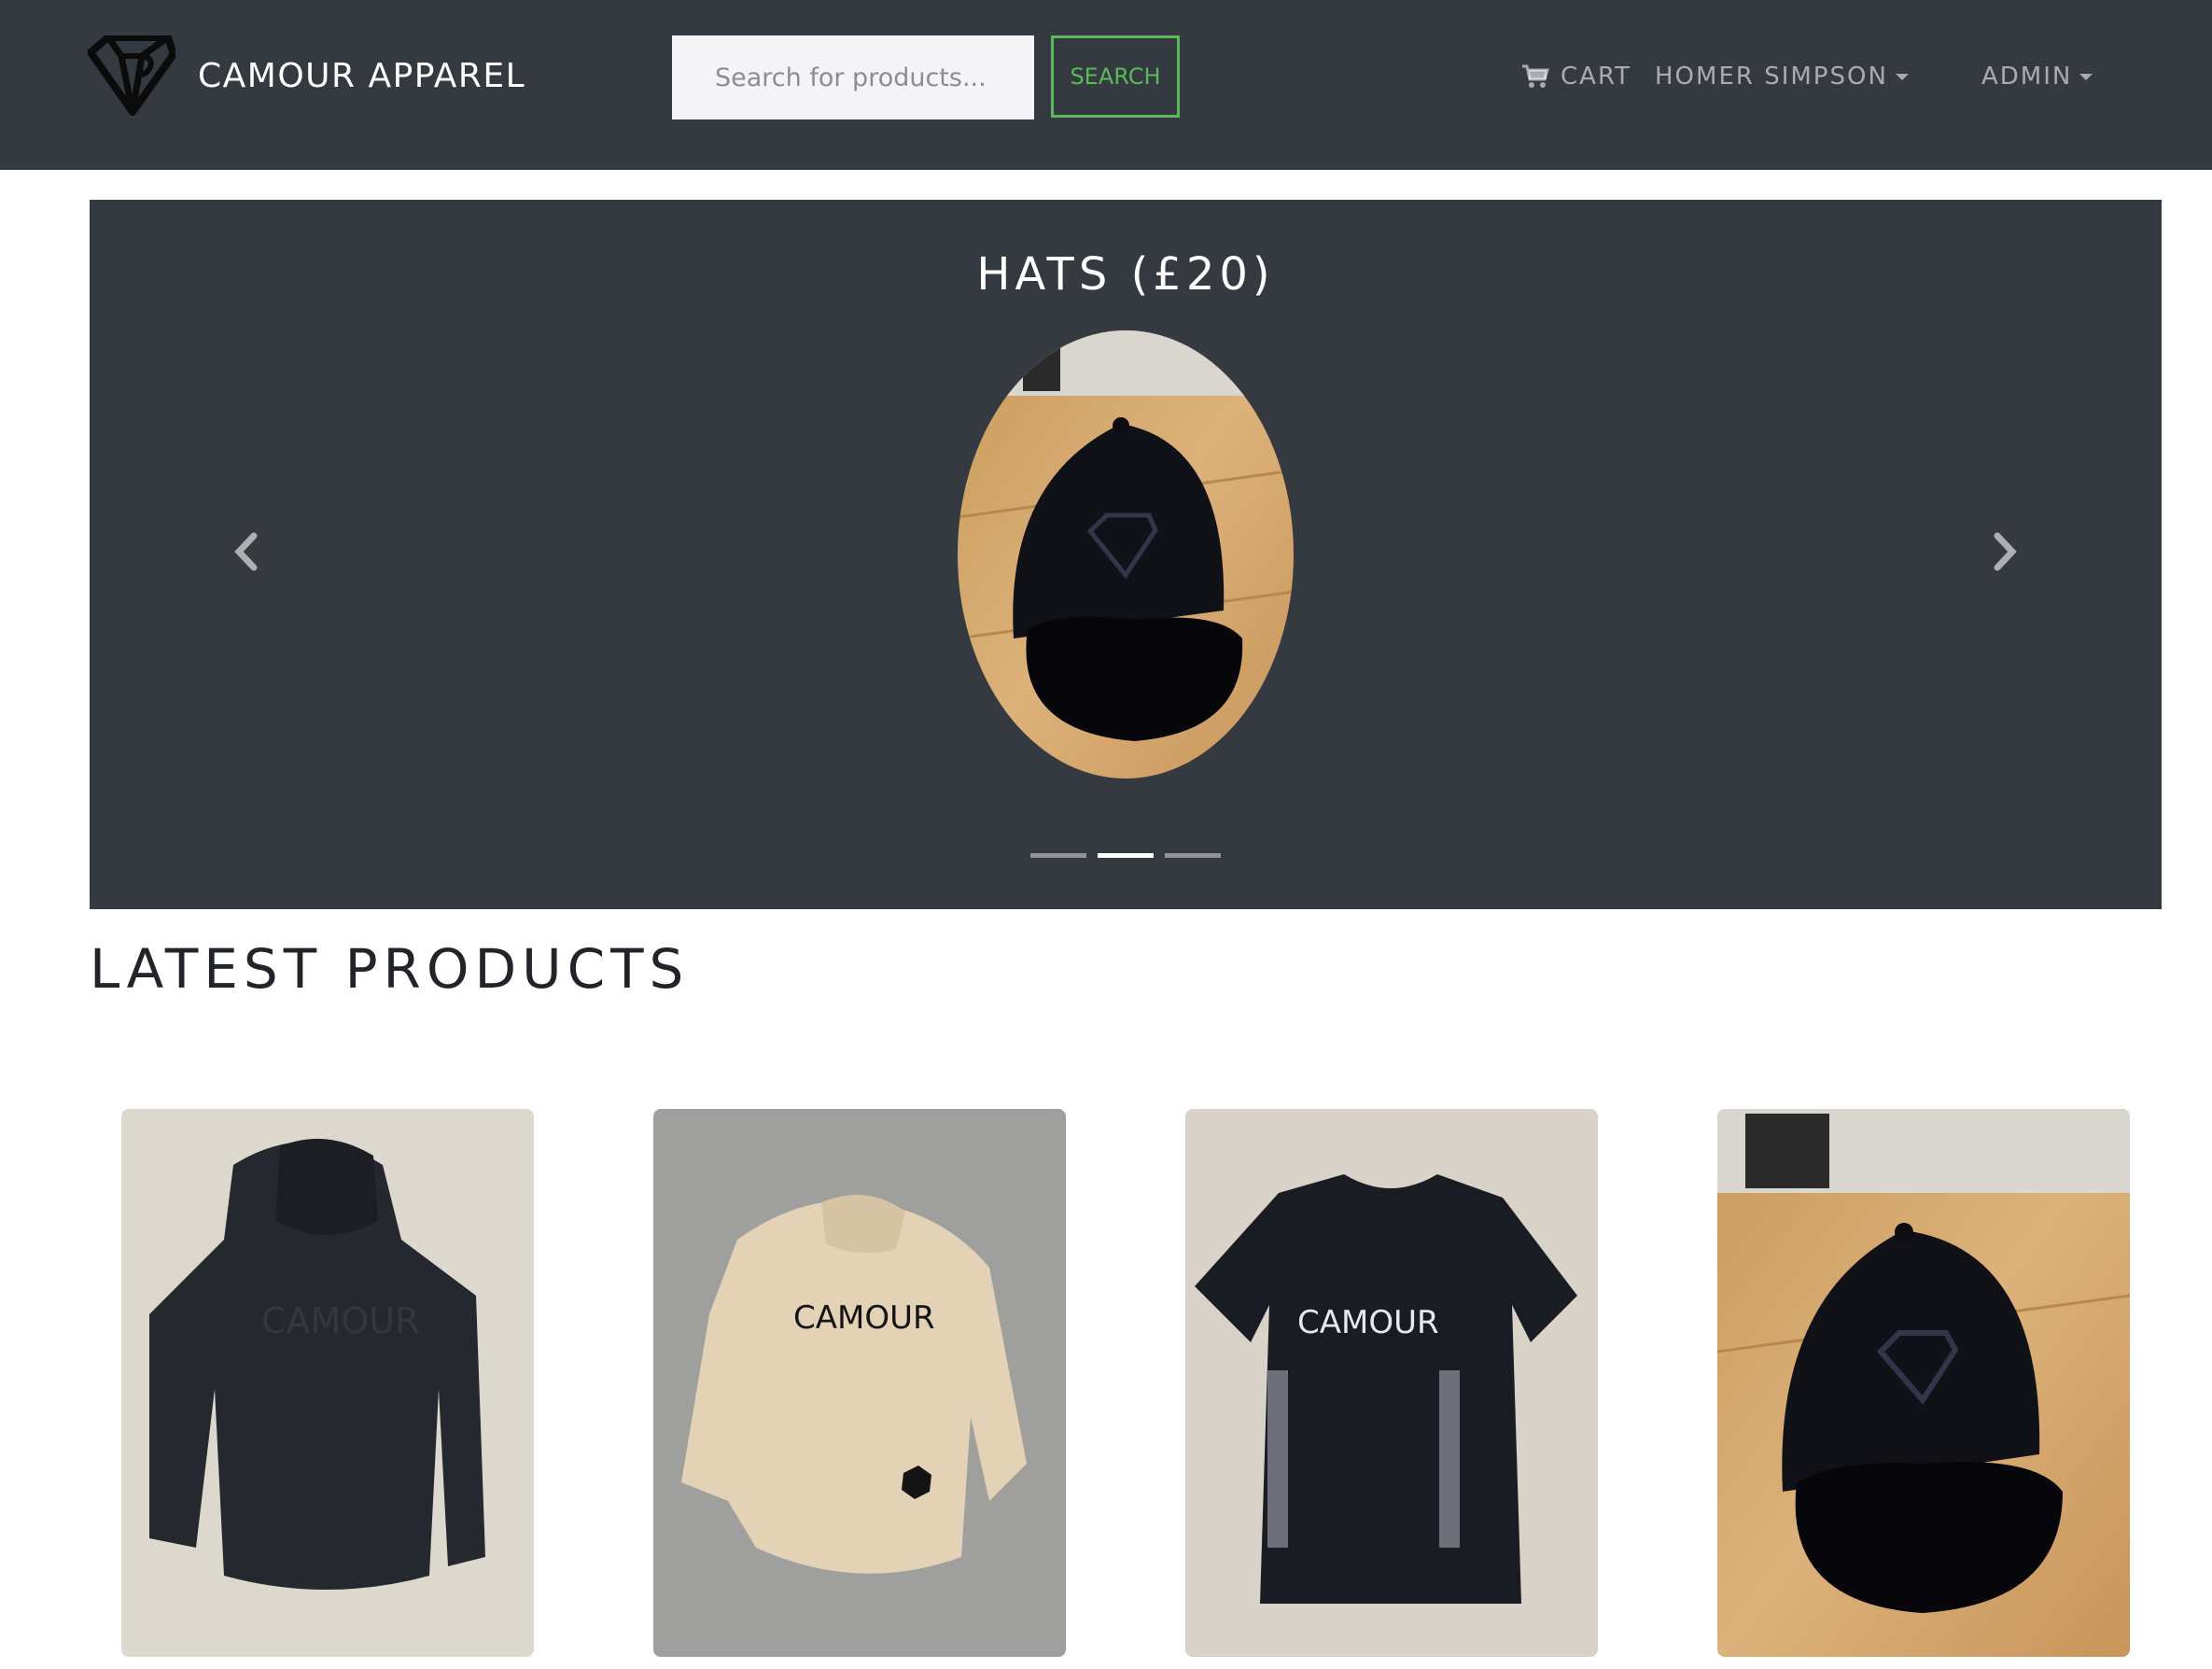 This screenshot has width=2212, height=1669. I want to click on user-dropdown: HOMER SIMPSON, so click(1782, 76).